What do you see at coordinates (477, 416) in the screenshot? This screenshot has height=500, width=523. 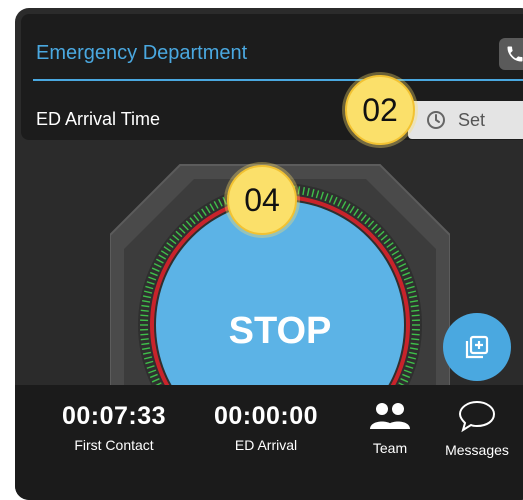 I see `messages-icon` at bounding box center [477, 416].